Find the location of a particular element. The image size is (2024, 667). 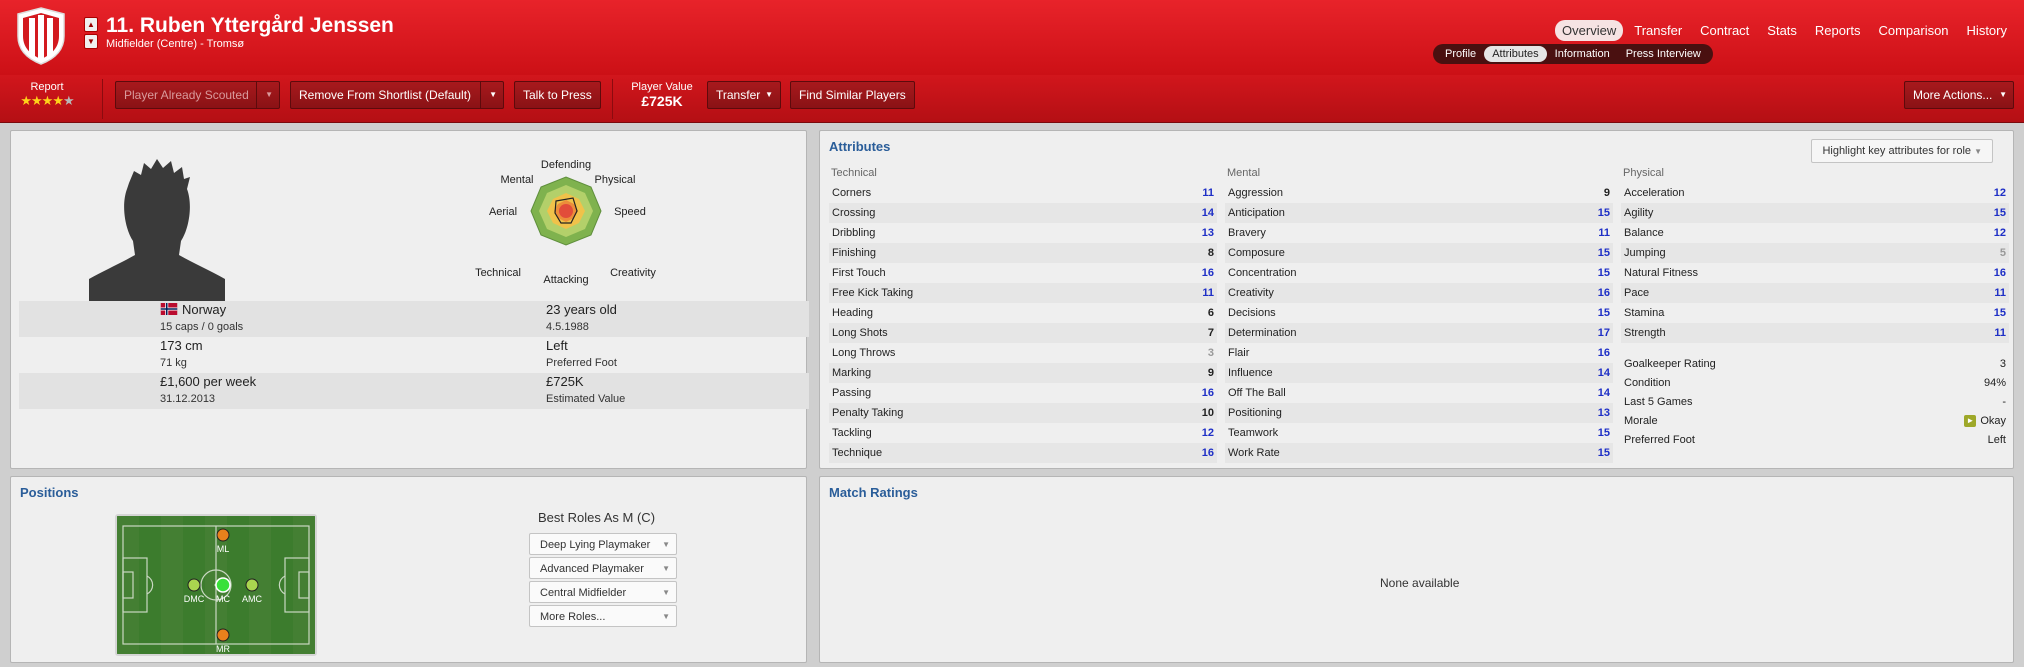

attribute-name: Stamina is located at coordinates (1644, 313).